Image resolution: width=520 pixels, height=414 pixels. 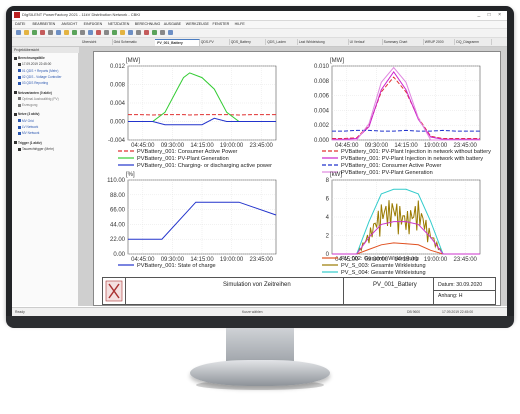 What do you see at coordinates (118, 67) in the screenshot?
I see `y-tick-label: 0.012` at bounding box center [118, 67].